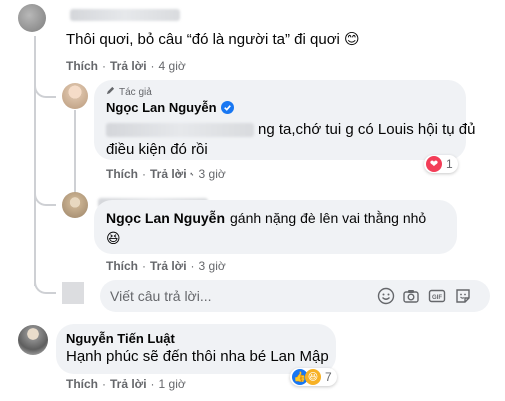 The image size is (505, 401). I want to click on timestamp: 4 giờ, so click(172, 66).